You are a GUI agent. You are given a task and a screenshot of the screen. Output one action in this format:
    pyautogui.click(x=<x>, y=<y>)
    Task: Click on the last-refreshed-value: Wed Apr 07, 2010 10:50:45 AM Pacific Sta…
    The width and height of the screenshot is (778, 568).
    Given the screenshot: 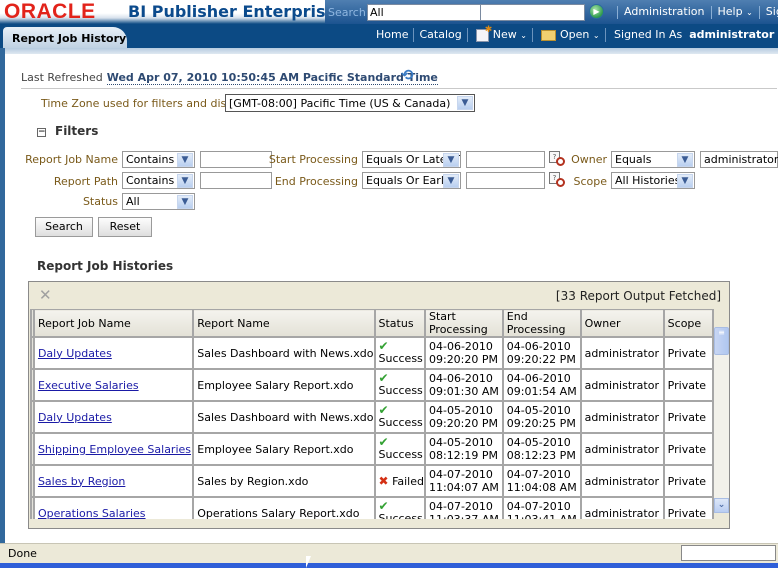 What is the action you would take?
    pyautogui.click(x=272, y=78)
    